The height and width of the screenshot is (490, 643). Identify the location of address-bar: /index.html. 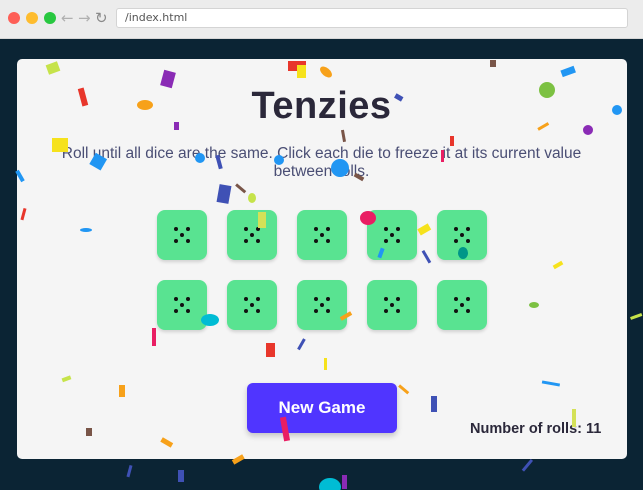
(372, 18).